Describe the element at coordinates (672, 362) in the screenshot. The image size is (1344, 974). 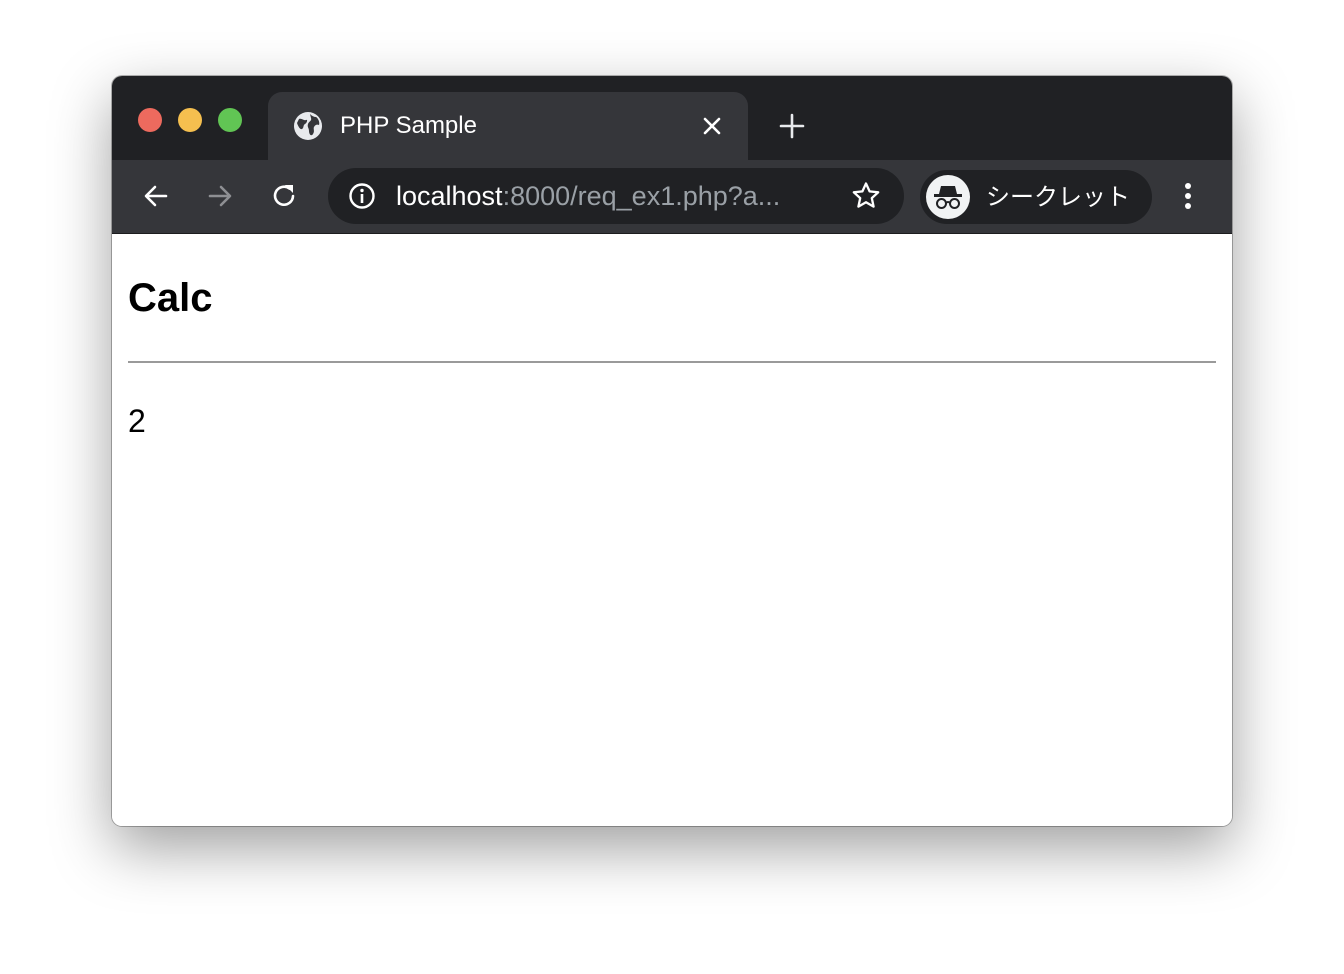
I see `horizontal-rule` at that location.